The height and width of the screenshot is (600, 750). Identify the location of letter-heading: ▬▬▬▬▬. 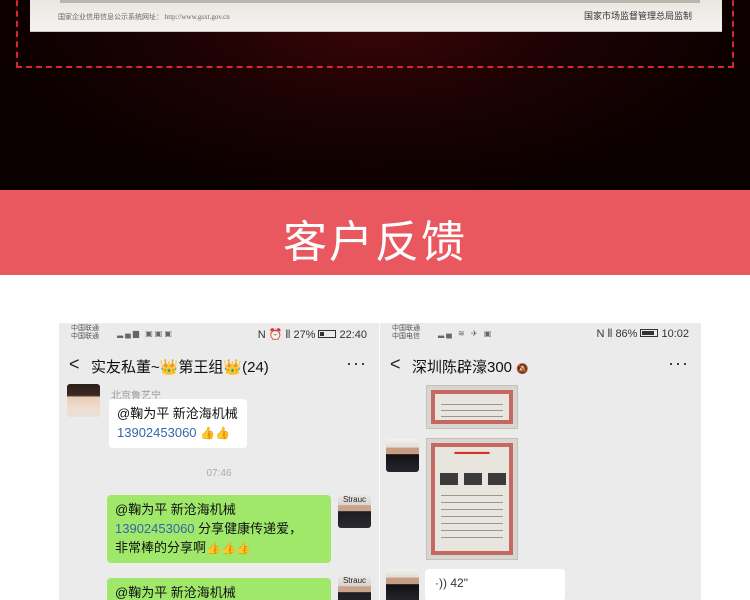
(472, 452).